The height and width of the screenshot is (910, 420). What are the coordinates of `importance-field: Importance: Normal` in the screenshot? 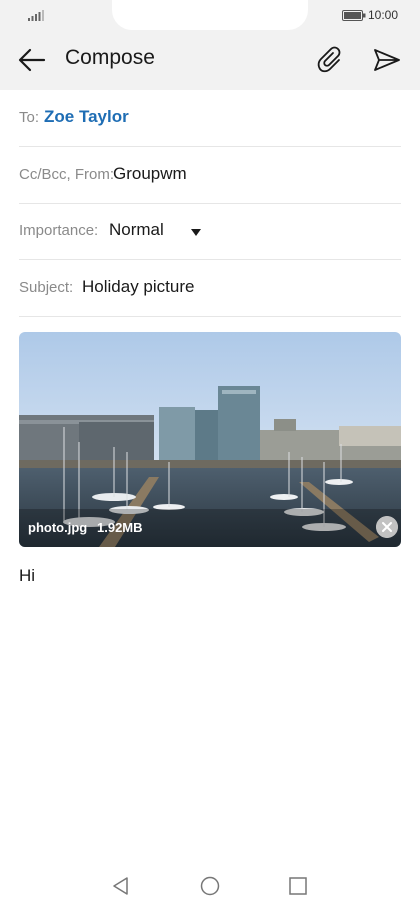 It's located at (210, 231).